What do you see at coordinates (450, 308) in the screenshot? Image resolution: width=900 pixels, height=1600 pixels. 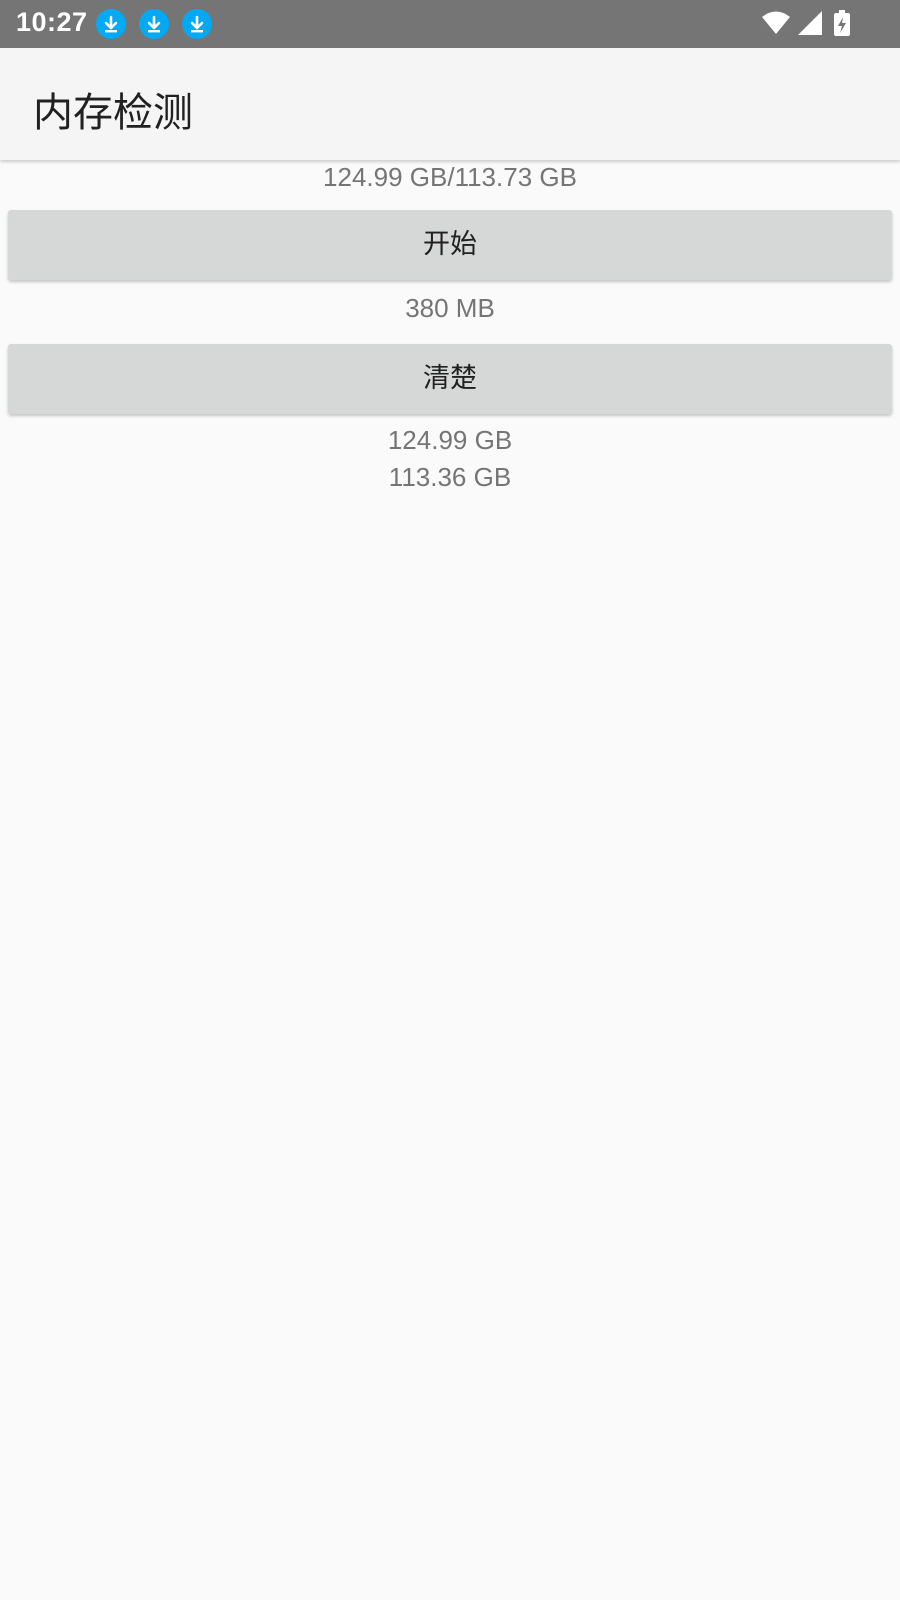 I see `memory-value-text: 380 MB` at bounding box center [450, 308].